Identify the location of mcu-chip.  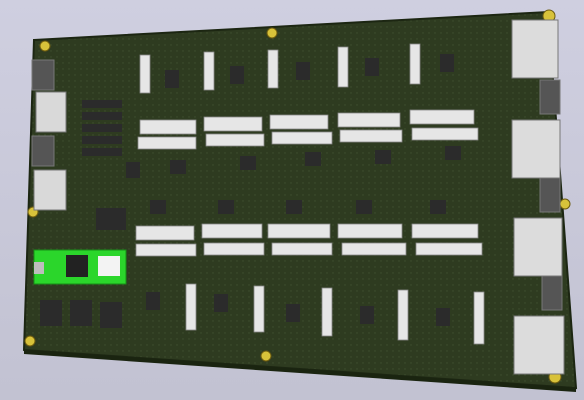
(77, 266).